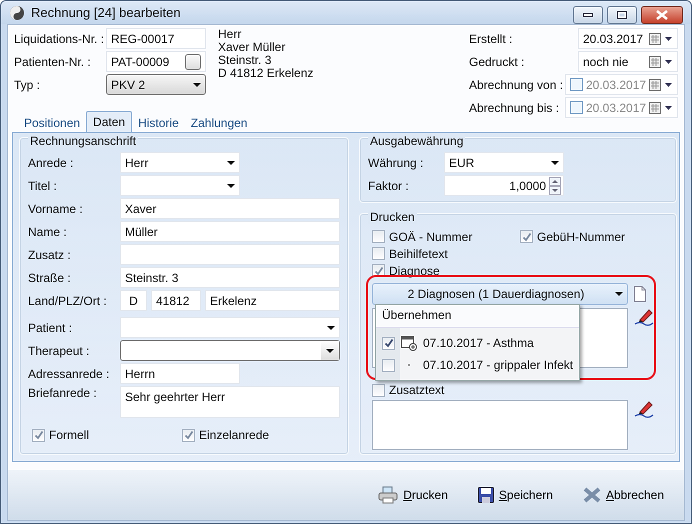 Image resolution: width=692 pixels, height=524 pixels. I want to click on number-field: 1,0000, so click(504, 185).